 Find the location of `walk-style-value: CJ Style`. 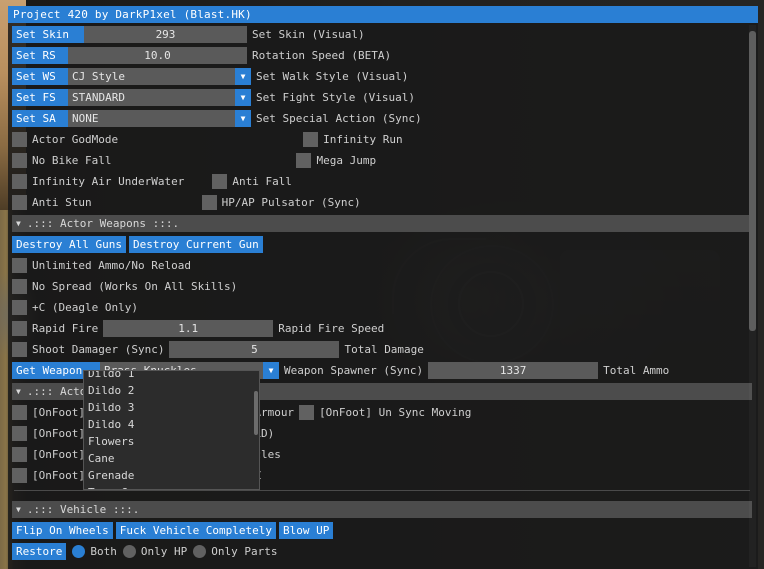

walk-style-value: CJ Style is located at coordinates (98, 76).